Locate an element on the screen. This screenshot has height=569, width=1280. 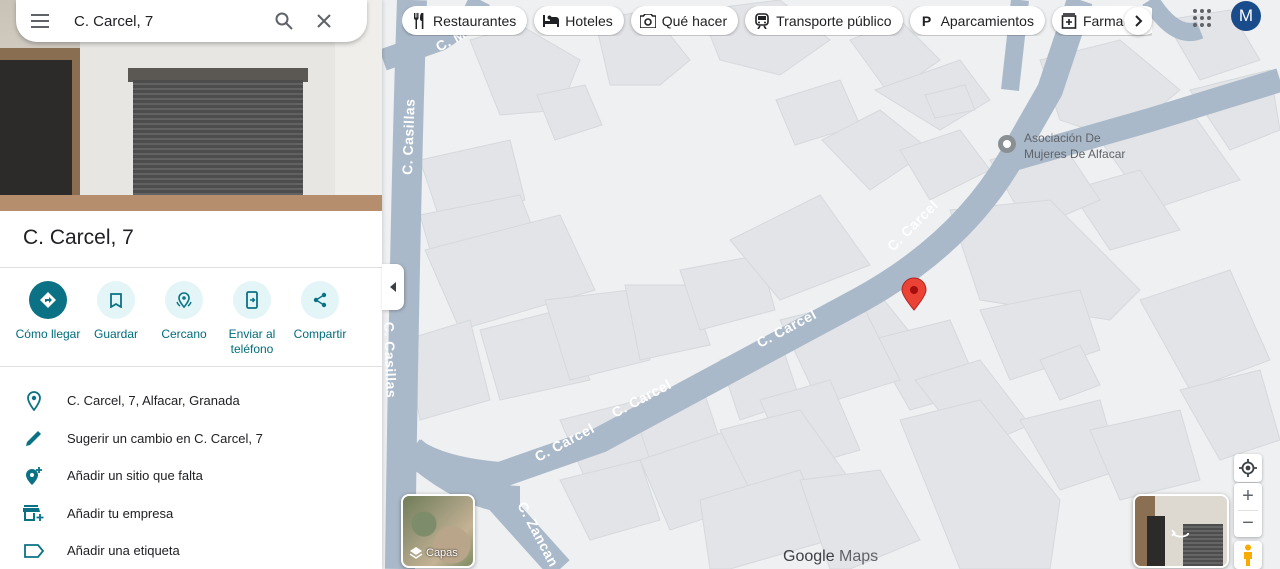
chips-next-button is located at coordinates (1138, 21).